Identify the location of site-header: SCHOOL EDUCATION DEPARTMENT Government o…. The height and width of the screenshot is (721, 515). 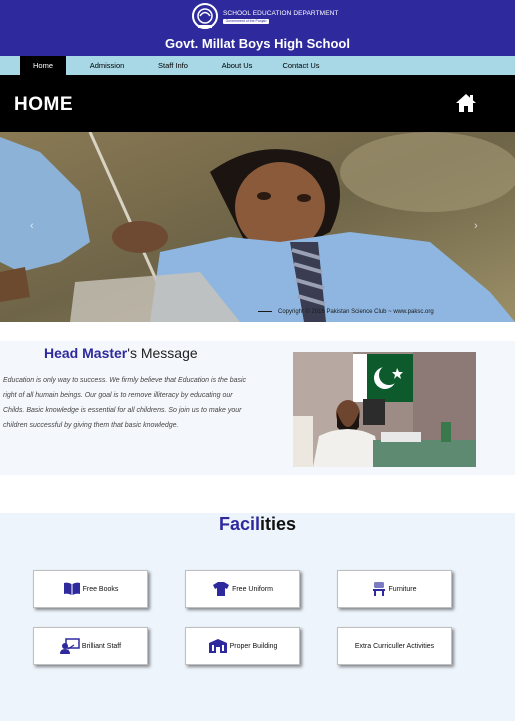
(257, 28).